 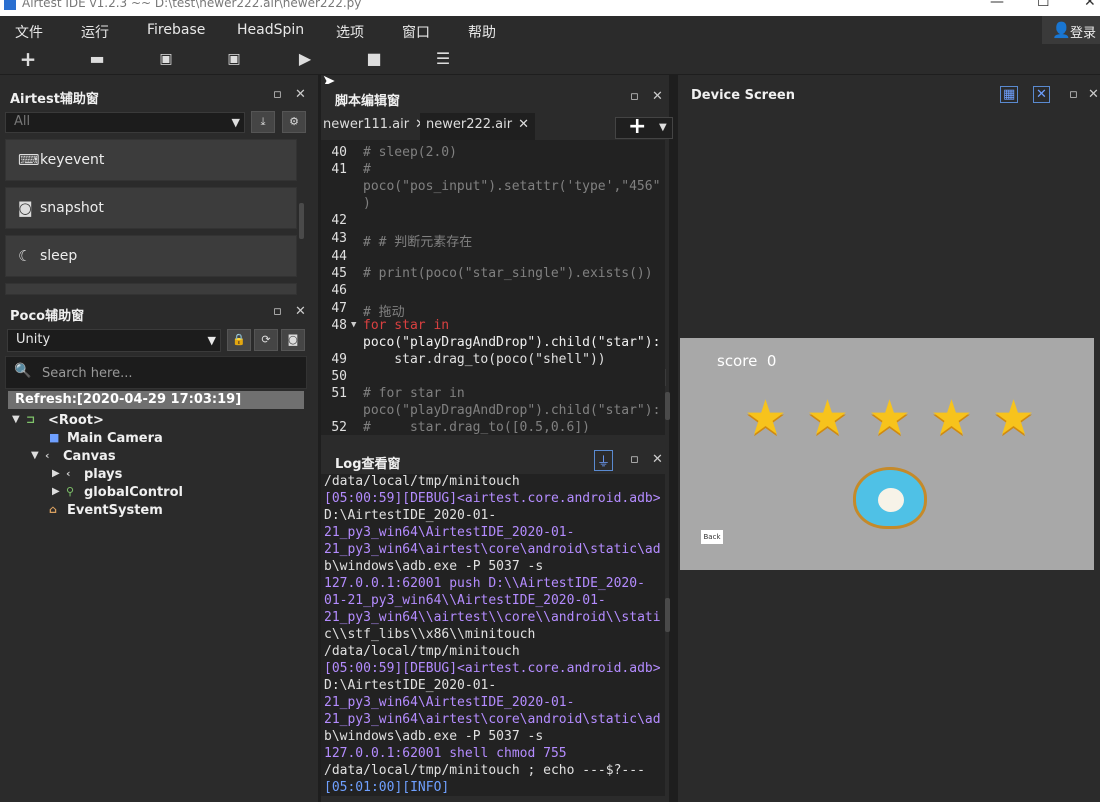 I want to click on menu-firebase: Firebase, so click(x=176, y=30).